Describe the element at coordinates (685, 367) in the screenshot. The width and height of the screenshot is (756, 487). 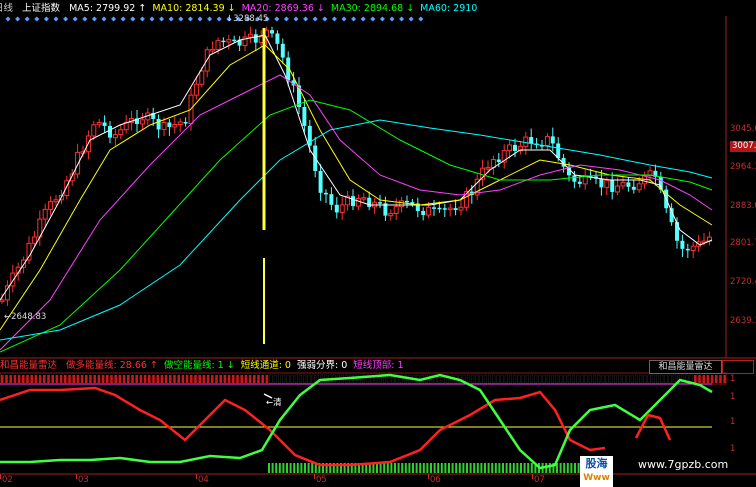
I see `indicator-badge: 和昌能量雷达` at that location.